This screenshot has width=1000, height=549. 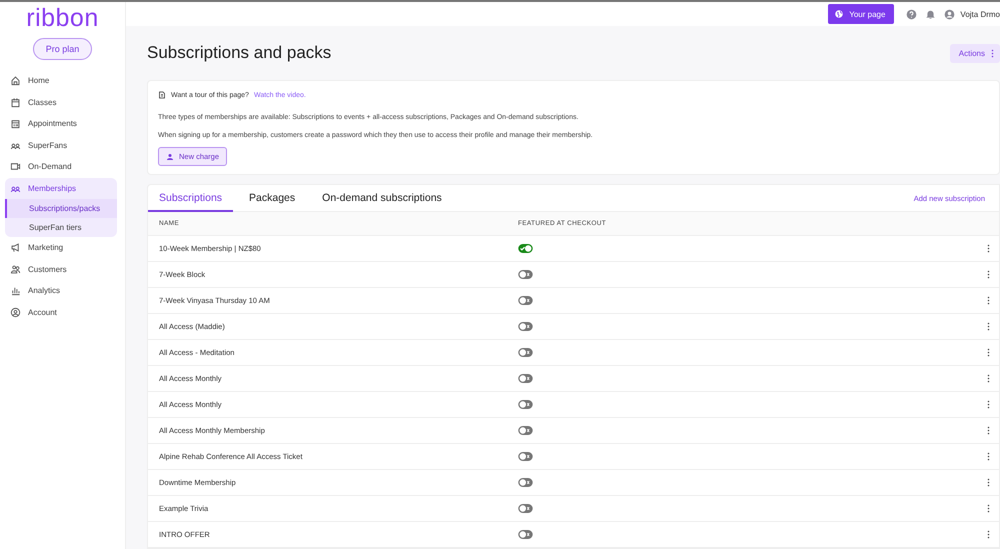 What do you see at coordinates (61, 145) in the screenshot?
I see `sidebar-item: SuperFans` at bounding box center [61, 145].